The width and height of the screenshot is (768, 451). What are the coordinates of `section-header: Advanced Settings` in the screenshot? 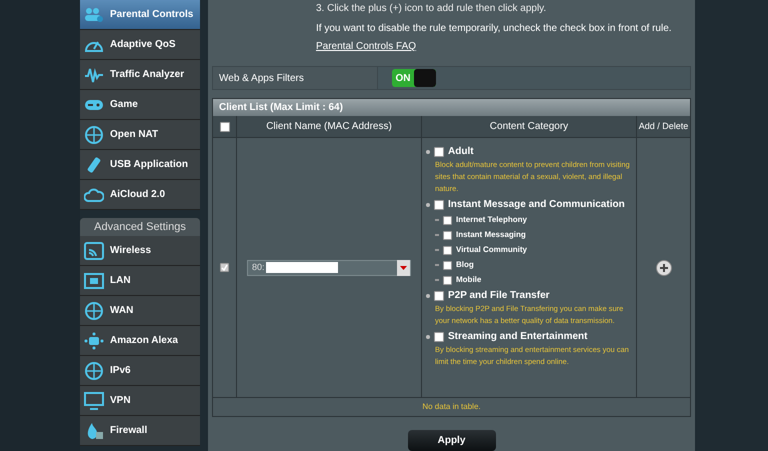 It's located at (140, 227).